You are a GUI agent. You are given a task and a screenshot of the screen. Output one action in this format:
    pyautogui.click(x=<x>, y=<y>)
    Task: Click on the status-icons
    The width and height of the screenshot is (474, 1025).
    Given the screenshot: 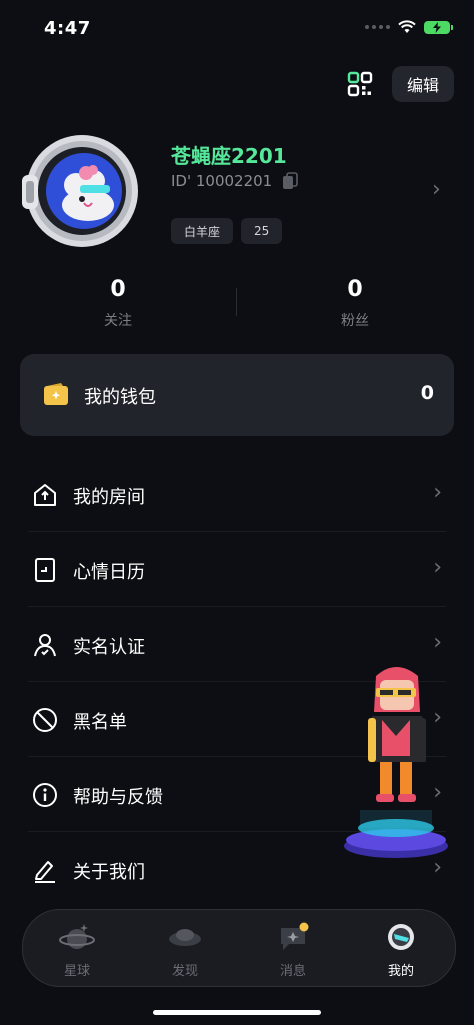 What is the action you would take?
    pyautogui.click(x=409, y=27)
    